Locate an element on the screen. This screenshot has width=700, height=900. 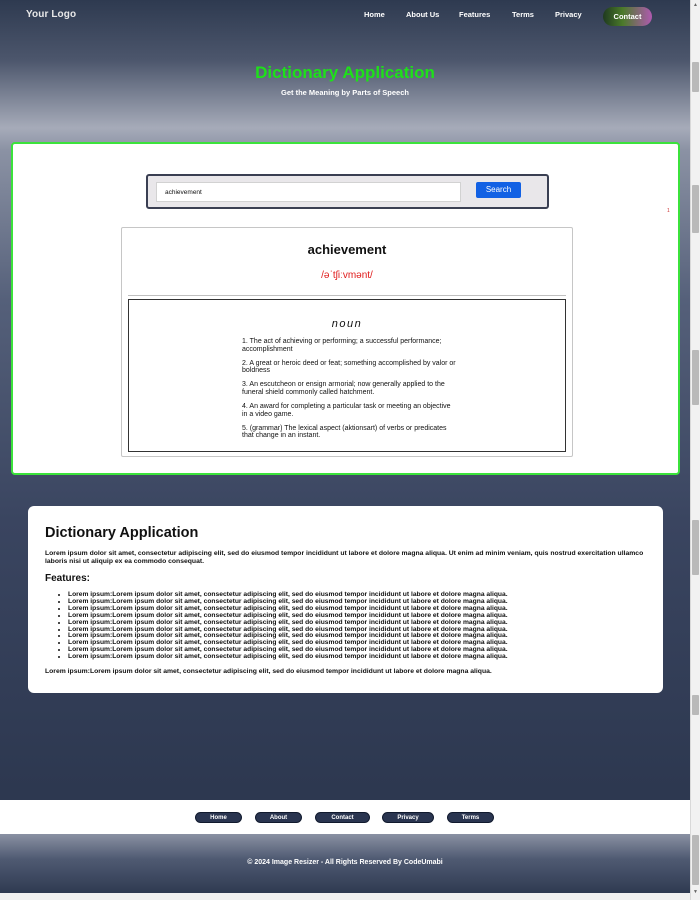
page-title: Dictionary Application is located at coordinates (345, 72).